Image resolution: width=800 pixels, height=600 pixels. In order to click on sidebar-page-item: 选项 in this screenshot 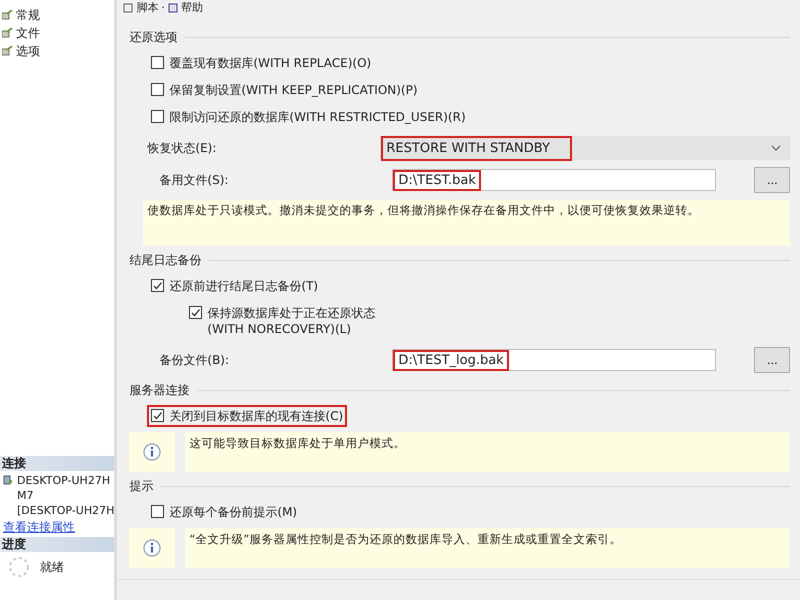, I will do `click(28, 51)`.